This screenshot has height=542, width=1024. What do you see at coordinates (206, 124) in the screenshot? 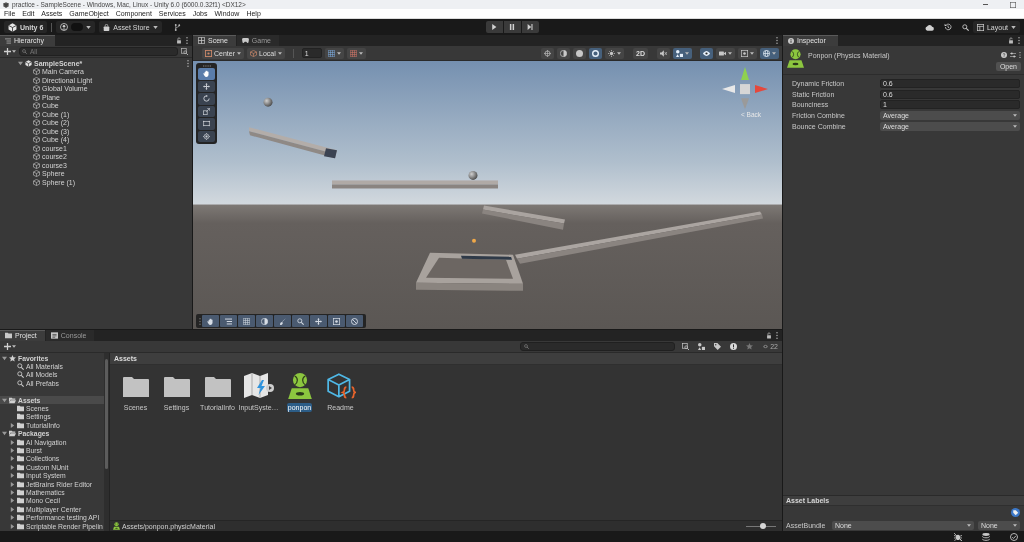
I see `rect-tool-button` at bounding box center [206, 124].